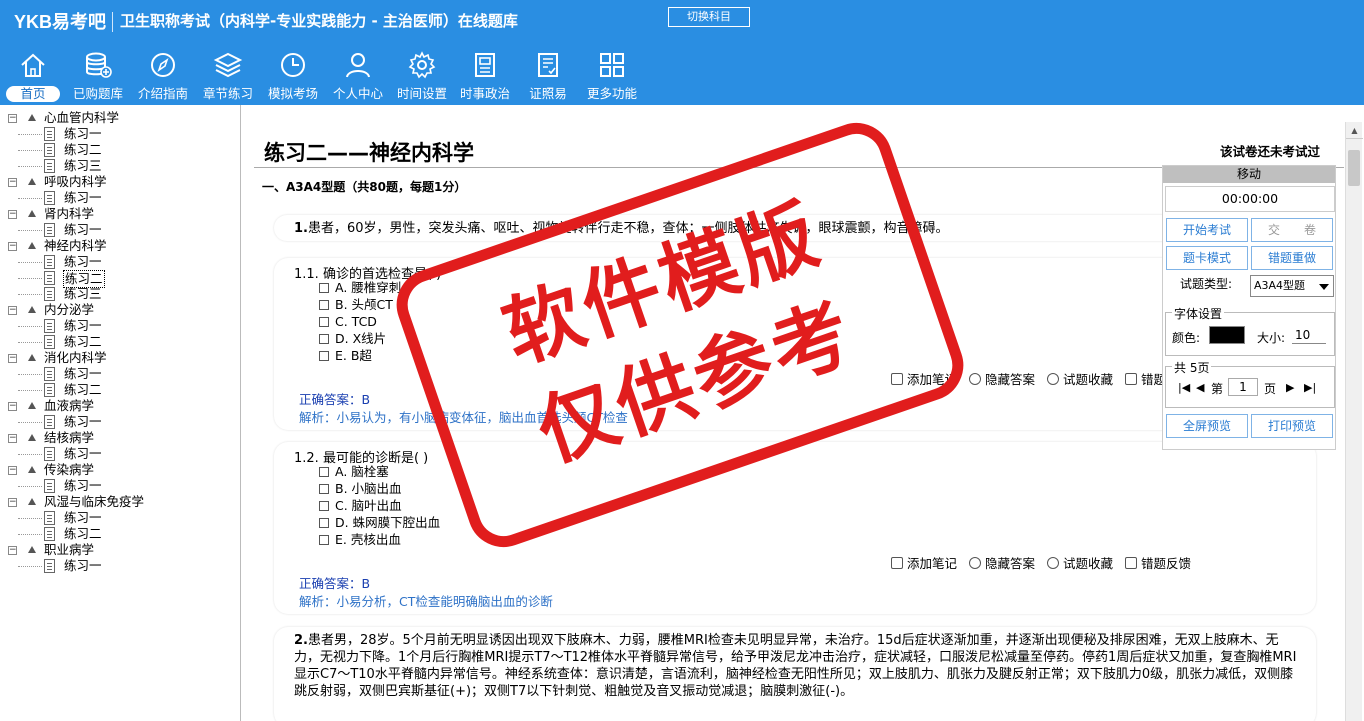  Describe the element at coordinates (1290, 387) in the screenshot. I see `next-page-icon: ▶` at that location.